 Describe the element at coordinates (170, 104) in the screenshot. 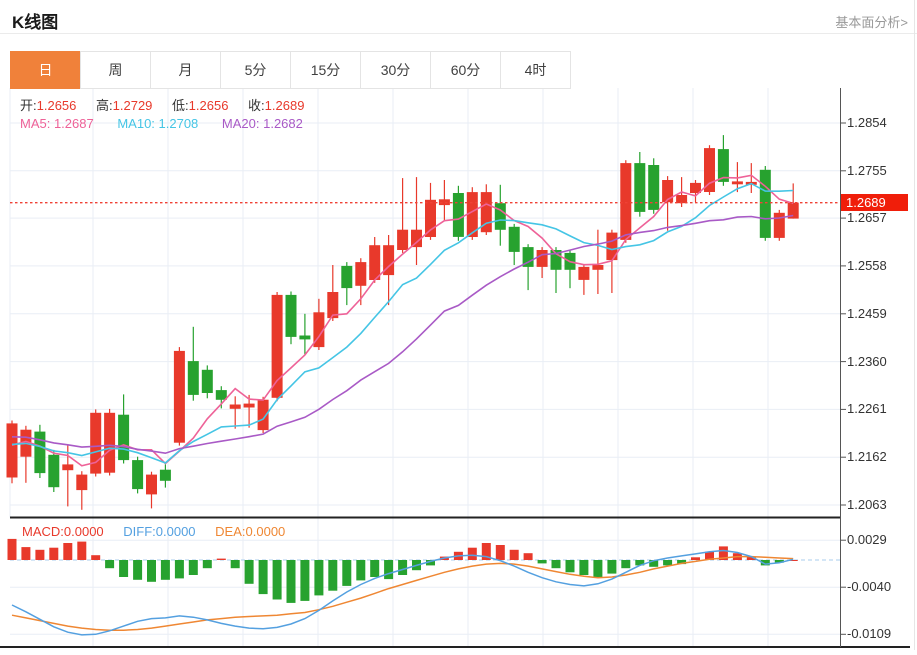

I see `ohlc-readout: 开:1.2656 高:1.2729 低:1.2656 收:1.2689` at that location.